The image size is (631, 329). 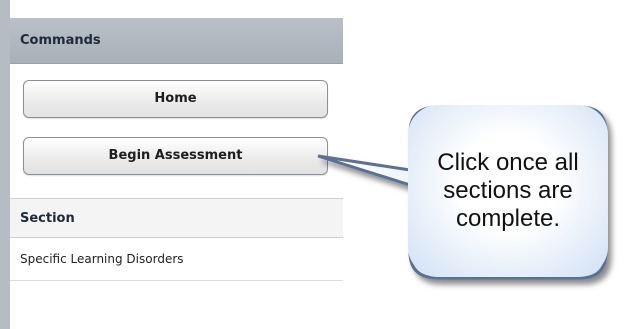 I want to click on commands-title: Commands, so click(x=60, y=40).